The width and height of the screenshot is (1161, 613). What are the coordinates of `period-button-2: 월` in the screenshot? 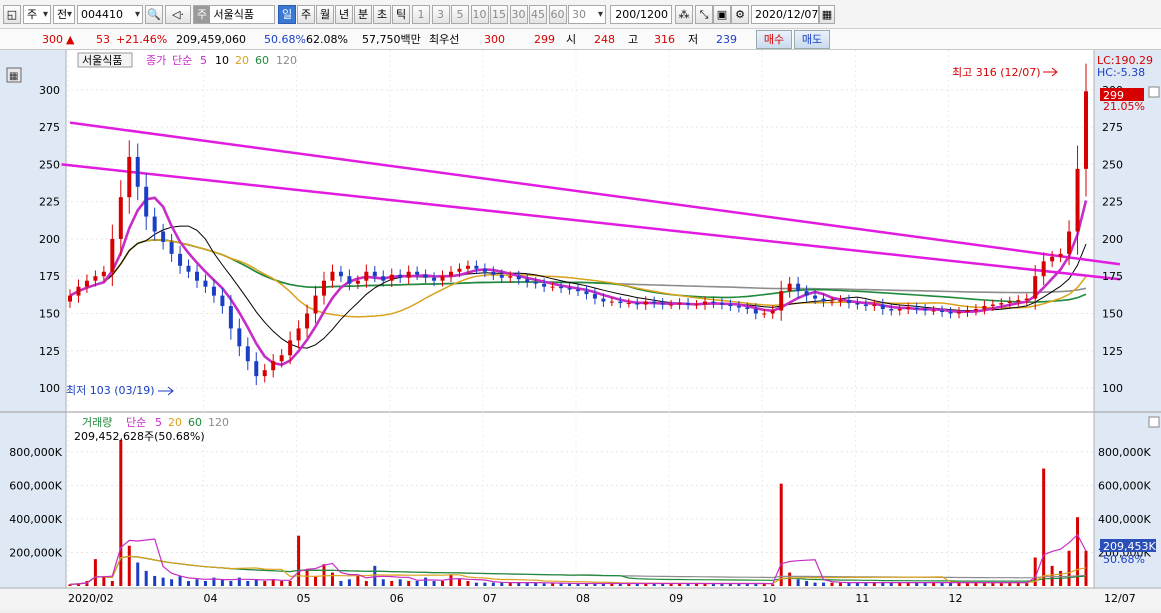 It's located at (325, 14).